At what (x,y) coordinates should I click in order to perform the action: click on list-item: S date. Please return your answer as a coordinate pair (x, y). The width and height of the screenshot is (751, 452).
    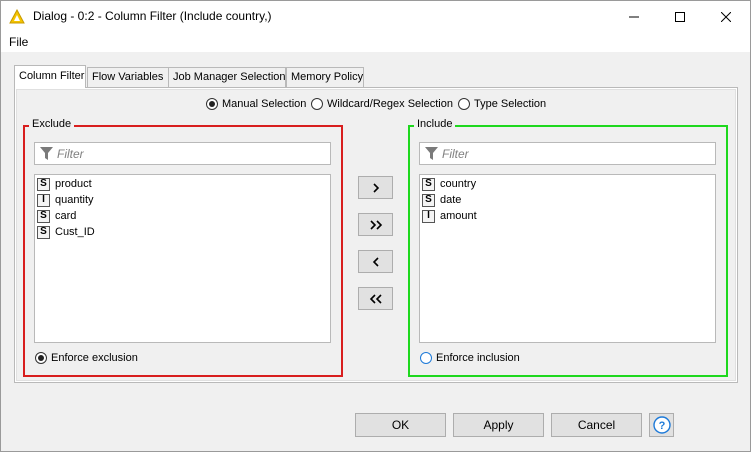
    Looking at the image, I should click on (441, 200).